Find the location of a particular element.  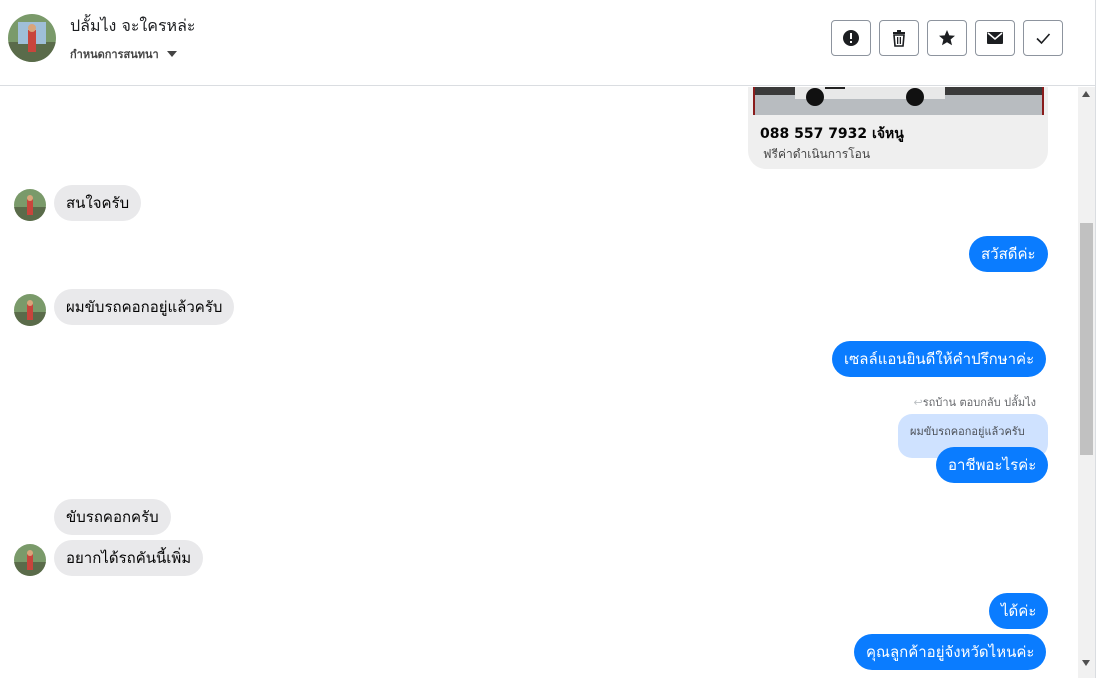

incoming-message: ผมขับรถคอกอยู่แล้วครับ is located at coordinates (144, 307).